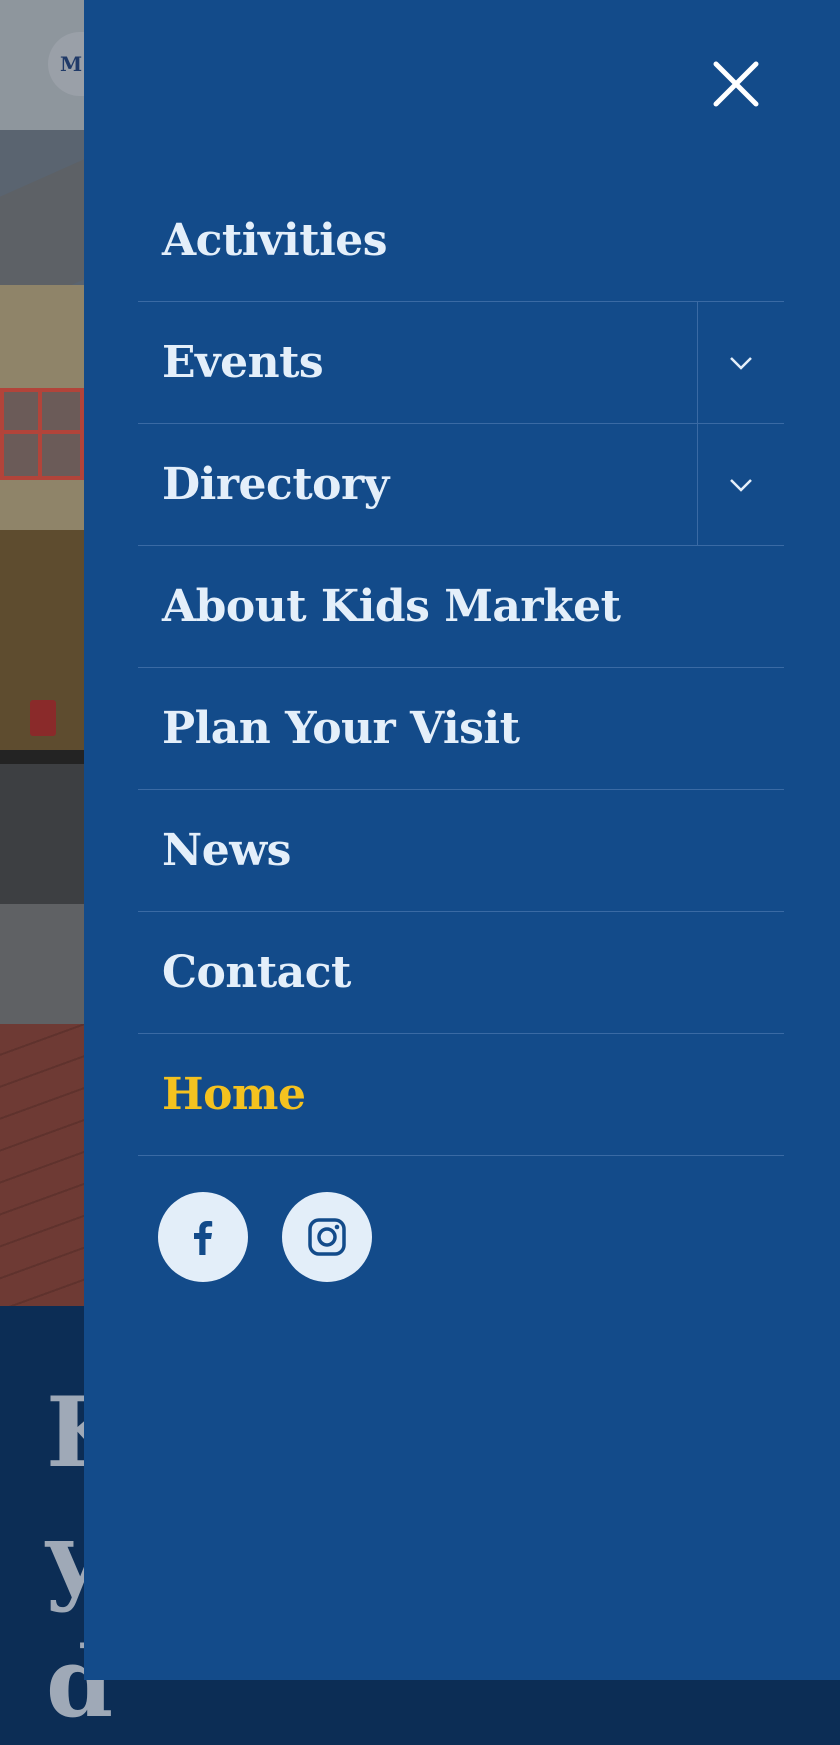 The height and width of the screenshot is (1745, 840). I want to click on facebook-button, so click(203, 1237).